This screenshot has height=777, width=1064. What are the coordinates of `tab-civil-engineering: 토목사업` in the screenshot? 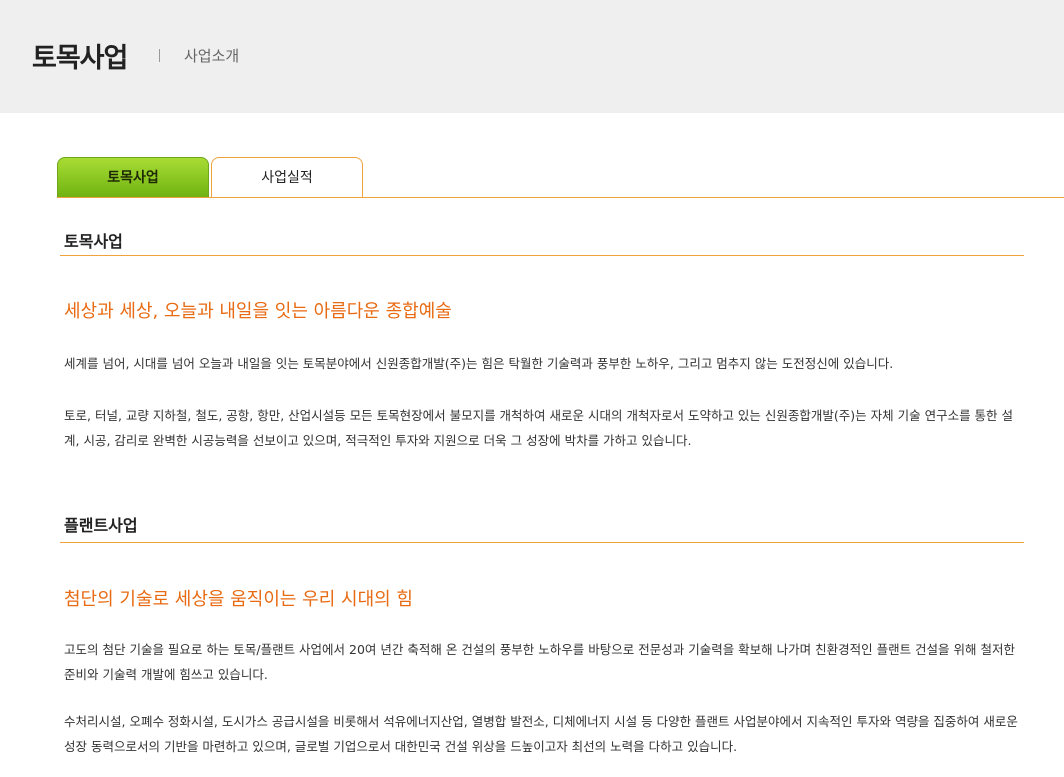 It's located at (133, 177).